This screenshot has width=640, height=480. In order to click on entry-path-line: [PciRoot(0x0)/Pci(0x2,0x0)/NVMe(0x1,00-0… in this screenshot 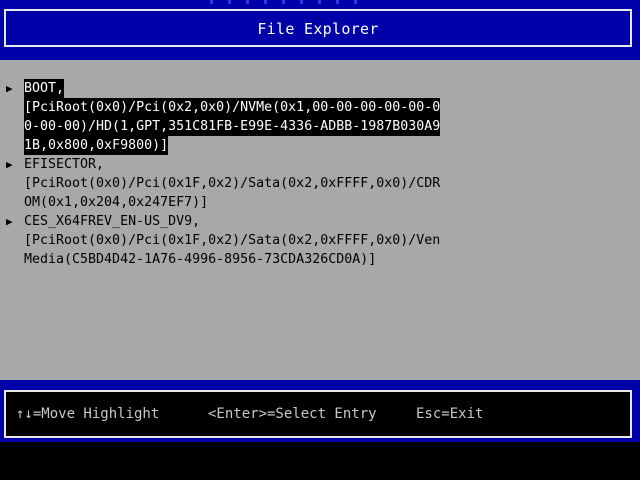, I will do `click(232, 107)`.